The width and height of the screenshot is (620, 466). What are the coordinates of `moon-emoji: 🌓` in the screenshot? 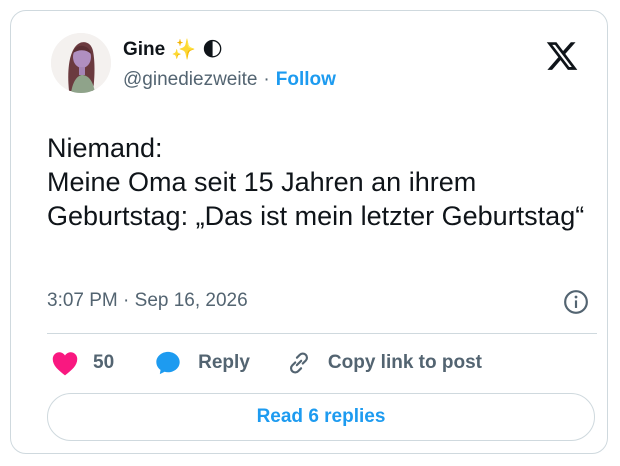 It's located at (212, 50).